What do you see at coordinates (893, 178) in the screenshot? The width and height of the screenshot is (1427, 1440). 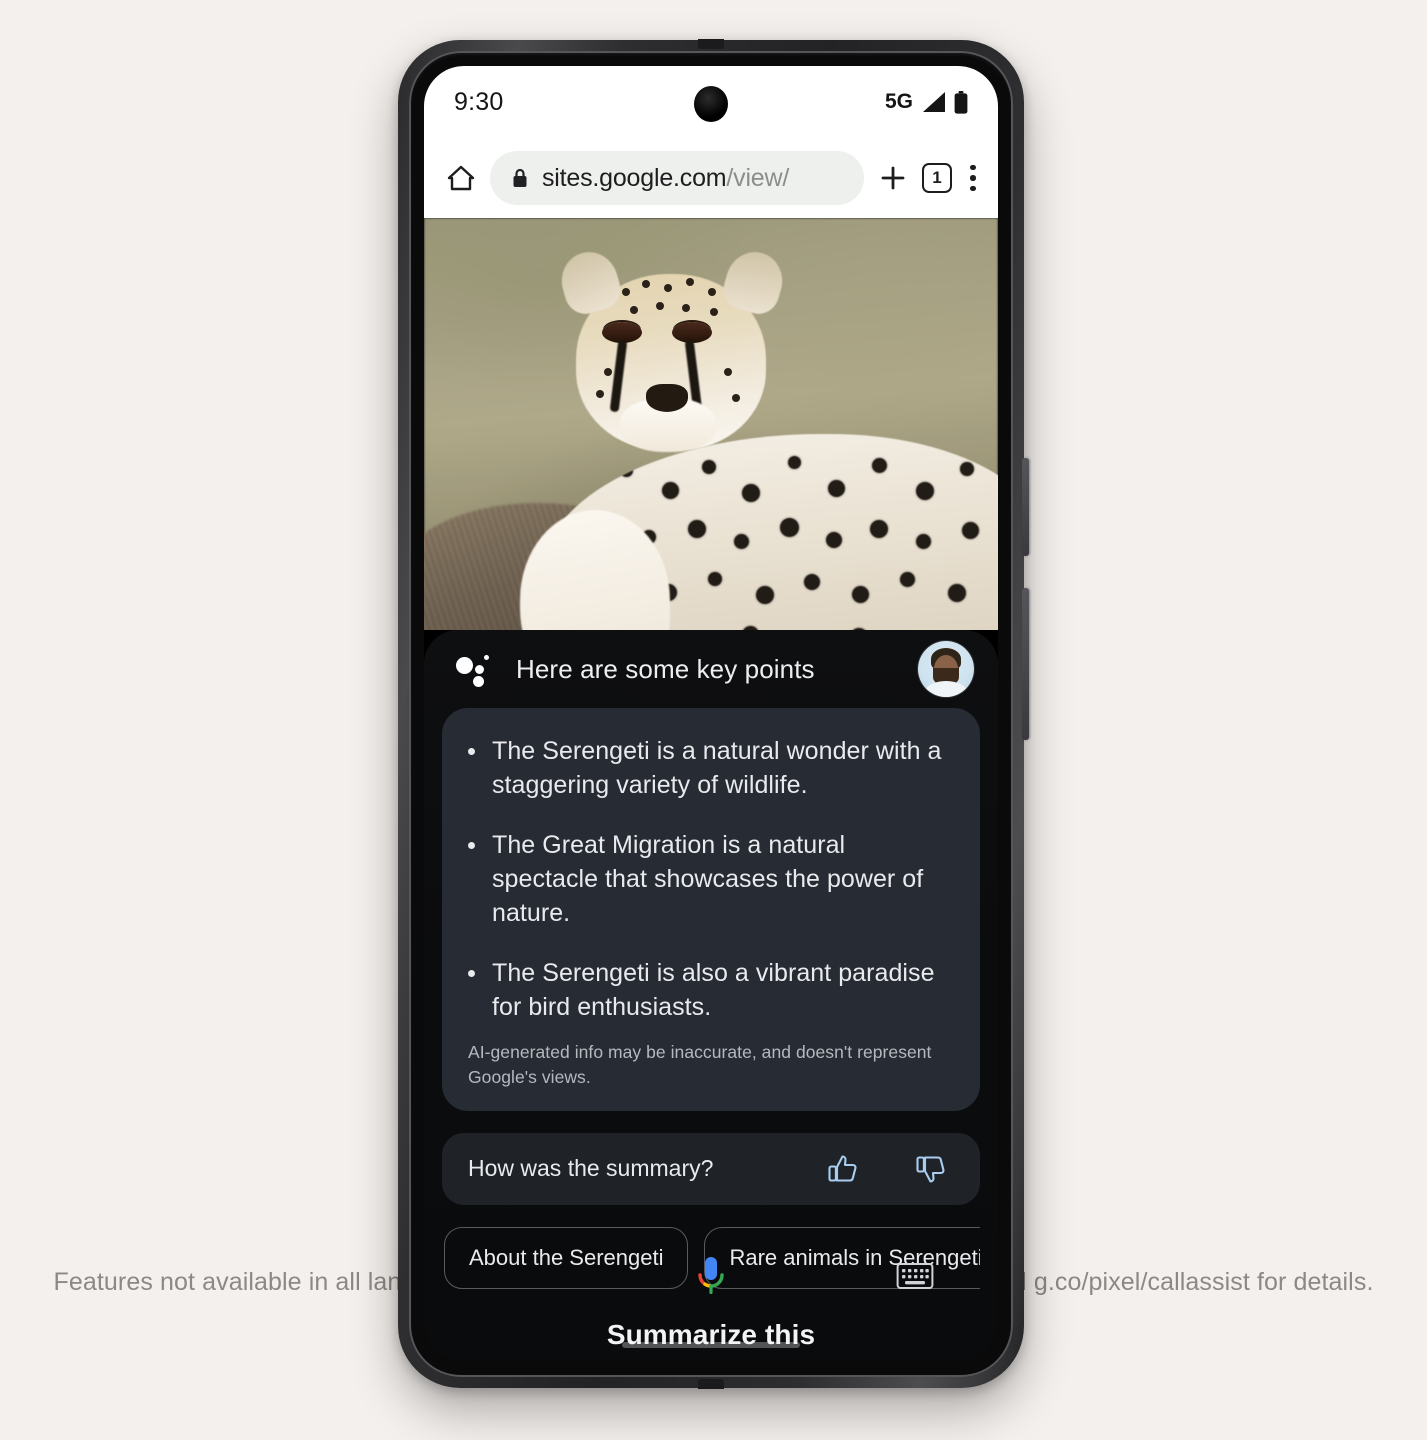 I see `plus-icon` at bounding box center [893, 178].